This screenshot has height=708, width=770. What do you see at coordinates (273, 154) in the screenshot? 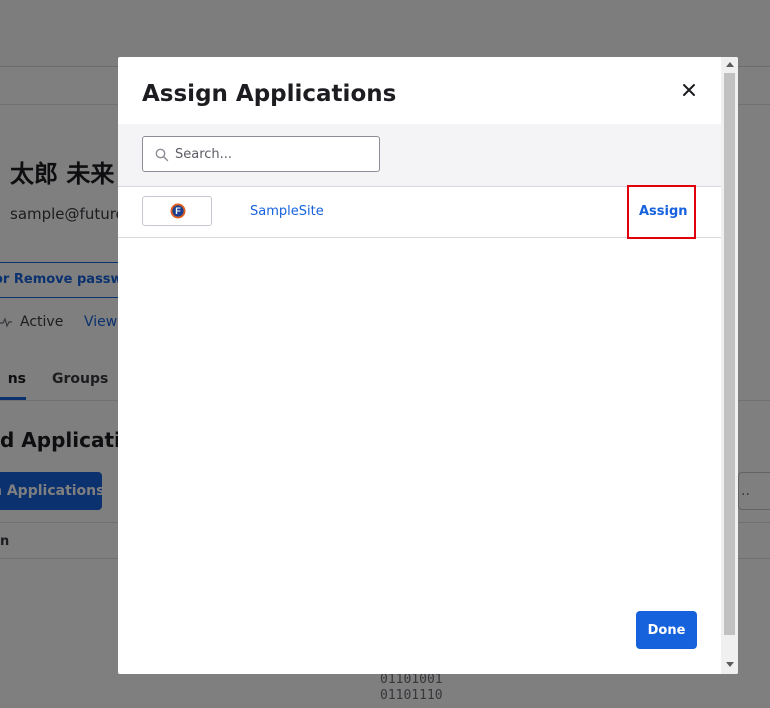
I see `search-input` at bounding box center [273, 154].